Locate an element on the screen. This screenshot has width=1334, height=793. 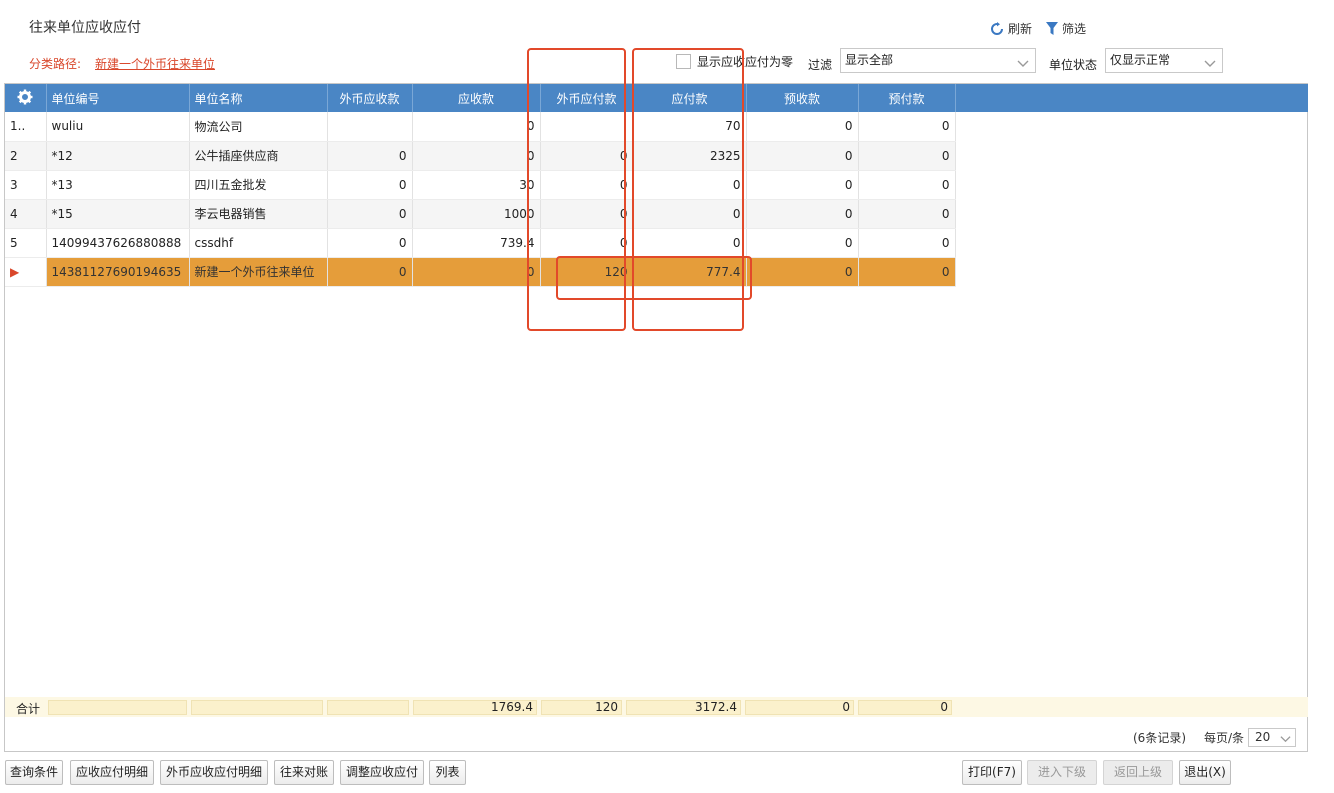
totals-label: 合计 is located at coordinates (28, 709).